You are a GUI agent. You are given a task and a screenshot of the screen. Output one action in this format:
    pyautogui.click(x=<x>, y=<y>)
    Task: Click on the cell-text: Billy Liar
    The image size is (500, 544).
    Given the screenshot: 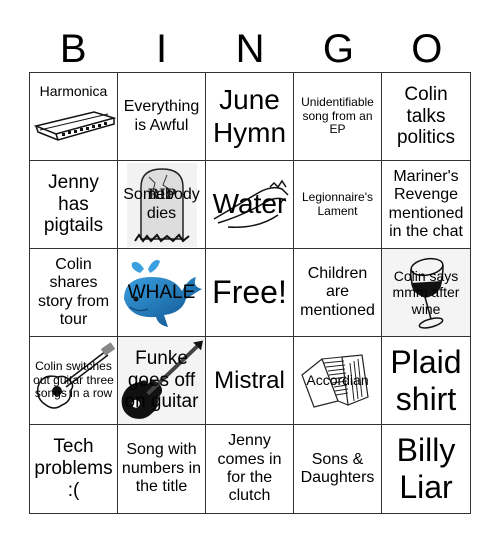 What is the action you would take?
    pyautogui.click(x=426, y=468)
    